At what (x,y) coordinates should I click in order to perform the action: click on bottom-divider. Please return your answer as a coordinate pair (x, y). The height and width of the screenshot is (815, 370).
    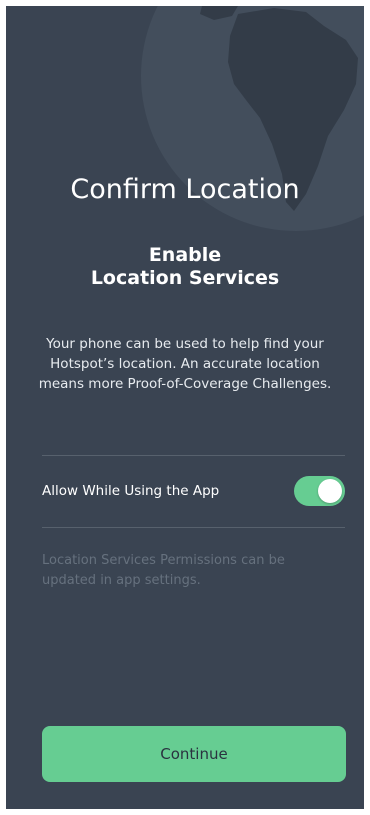
    Looking at the image, I should click on (193, 527).